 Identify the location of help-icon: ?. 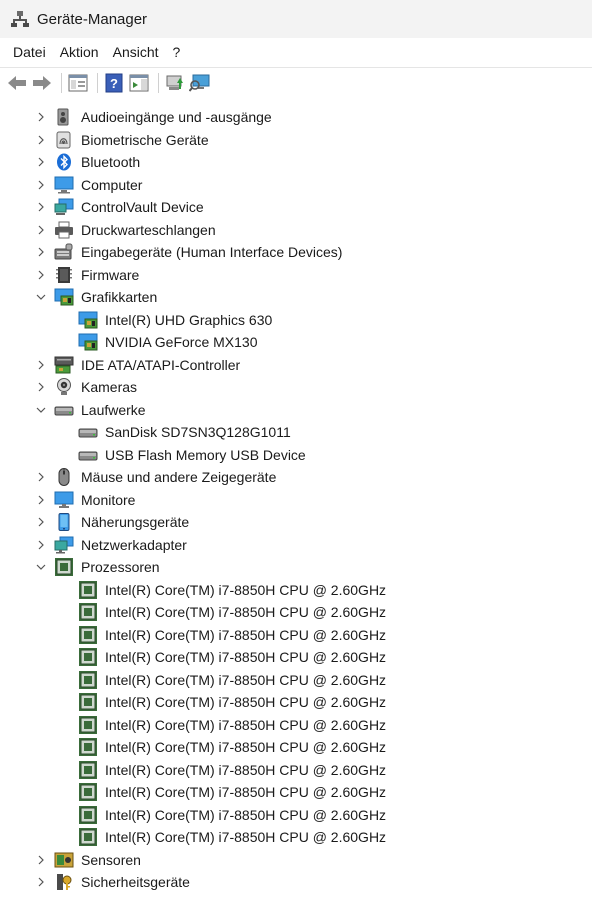
(114, 83).